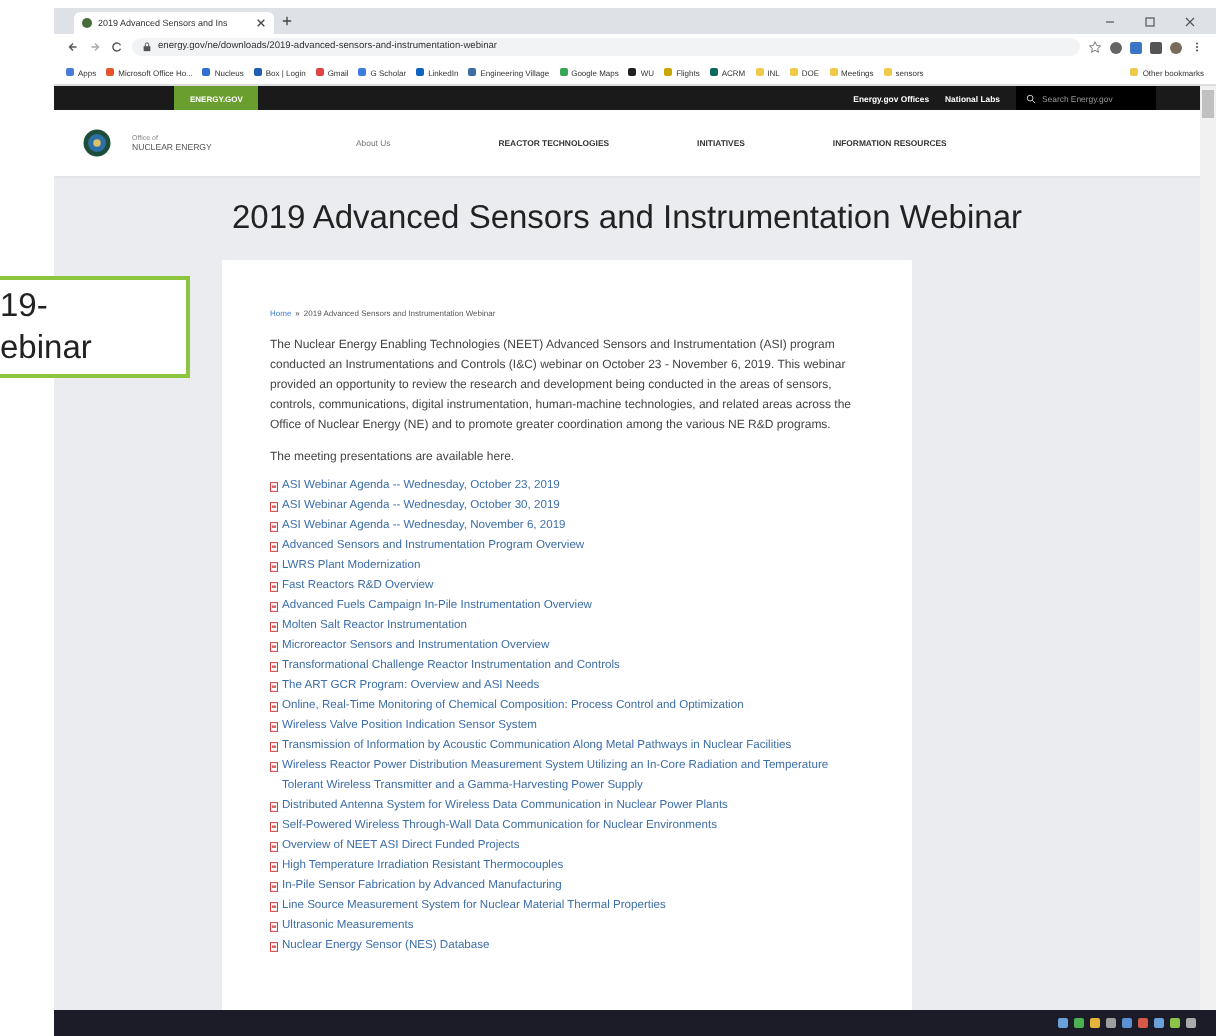 This screenshot has height=1036, width=1216. Describe the element at coordinates (87, 23) in the screenshot. I see `site-favicon` at that location.